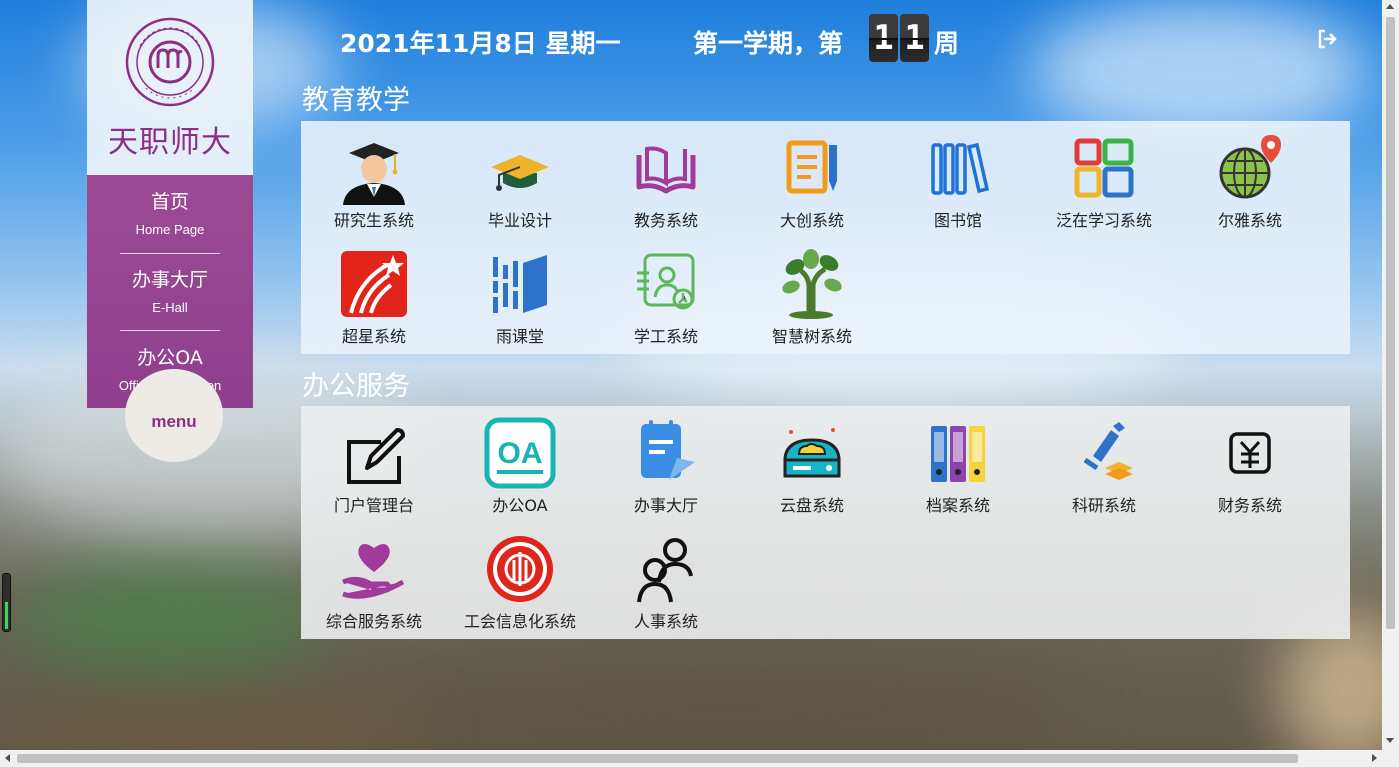  What do you see at coordinates (812, 453) in the screenshot?
I see `cloud-disk-icon` at bounding box center [812, 453].